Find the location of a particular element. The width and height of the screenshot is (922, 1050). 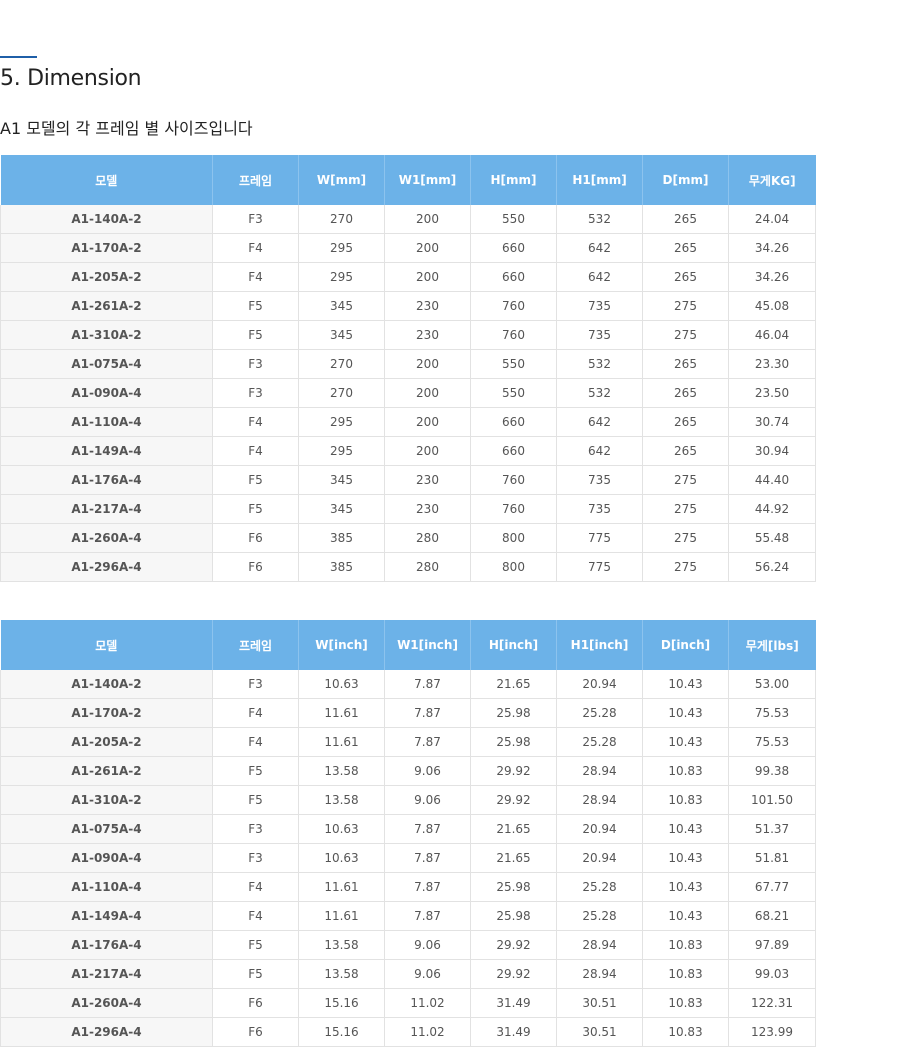

column-header: H1[mm] is located at coordinates (599, 180).